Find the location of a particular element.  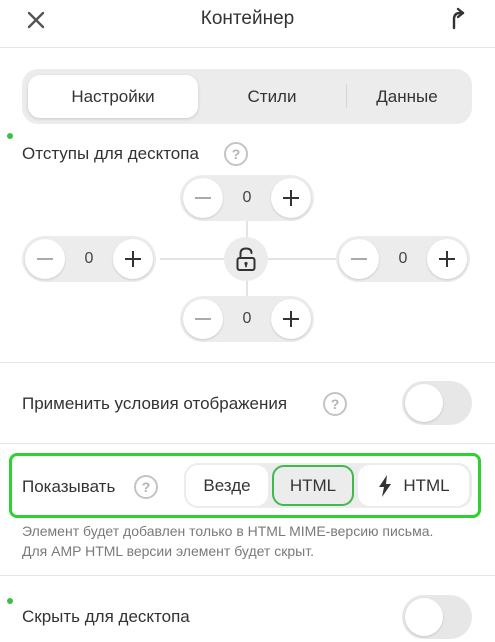

padding-bottom-value: 0 is located at coordinates (247, 319).